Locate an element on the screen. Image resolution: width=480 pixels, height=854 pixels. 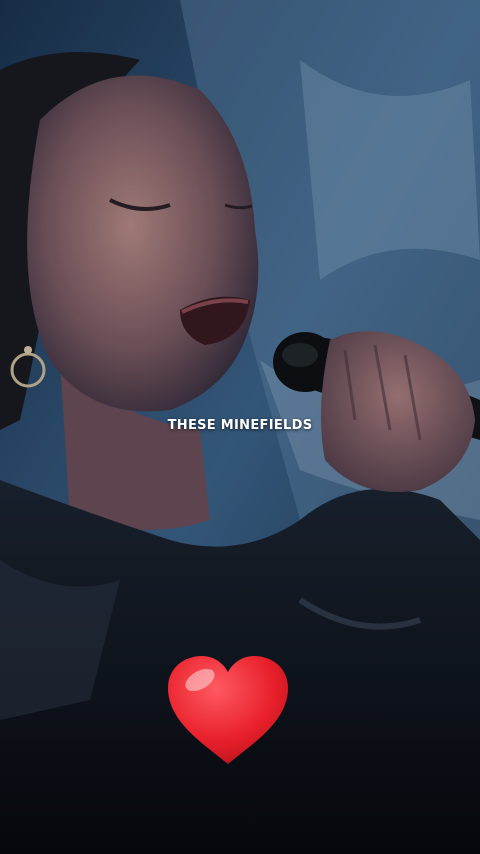
lyrics-caption: THESE MINEFIELDS is located at coordinates (240, 425).